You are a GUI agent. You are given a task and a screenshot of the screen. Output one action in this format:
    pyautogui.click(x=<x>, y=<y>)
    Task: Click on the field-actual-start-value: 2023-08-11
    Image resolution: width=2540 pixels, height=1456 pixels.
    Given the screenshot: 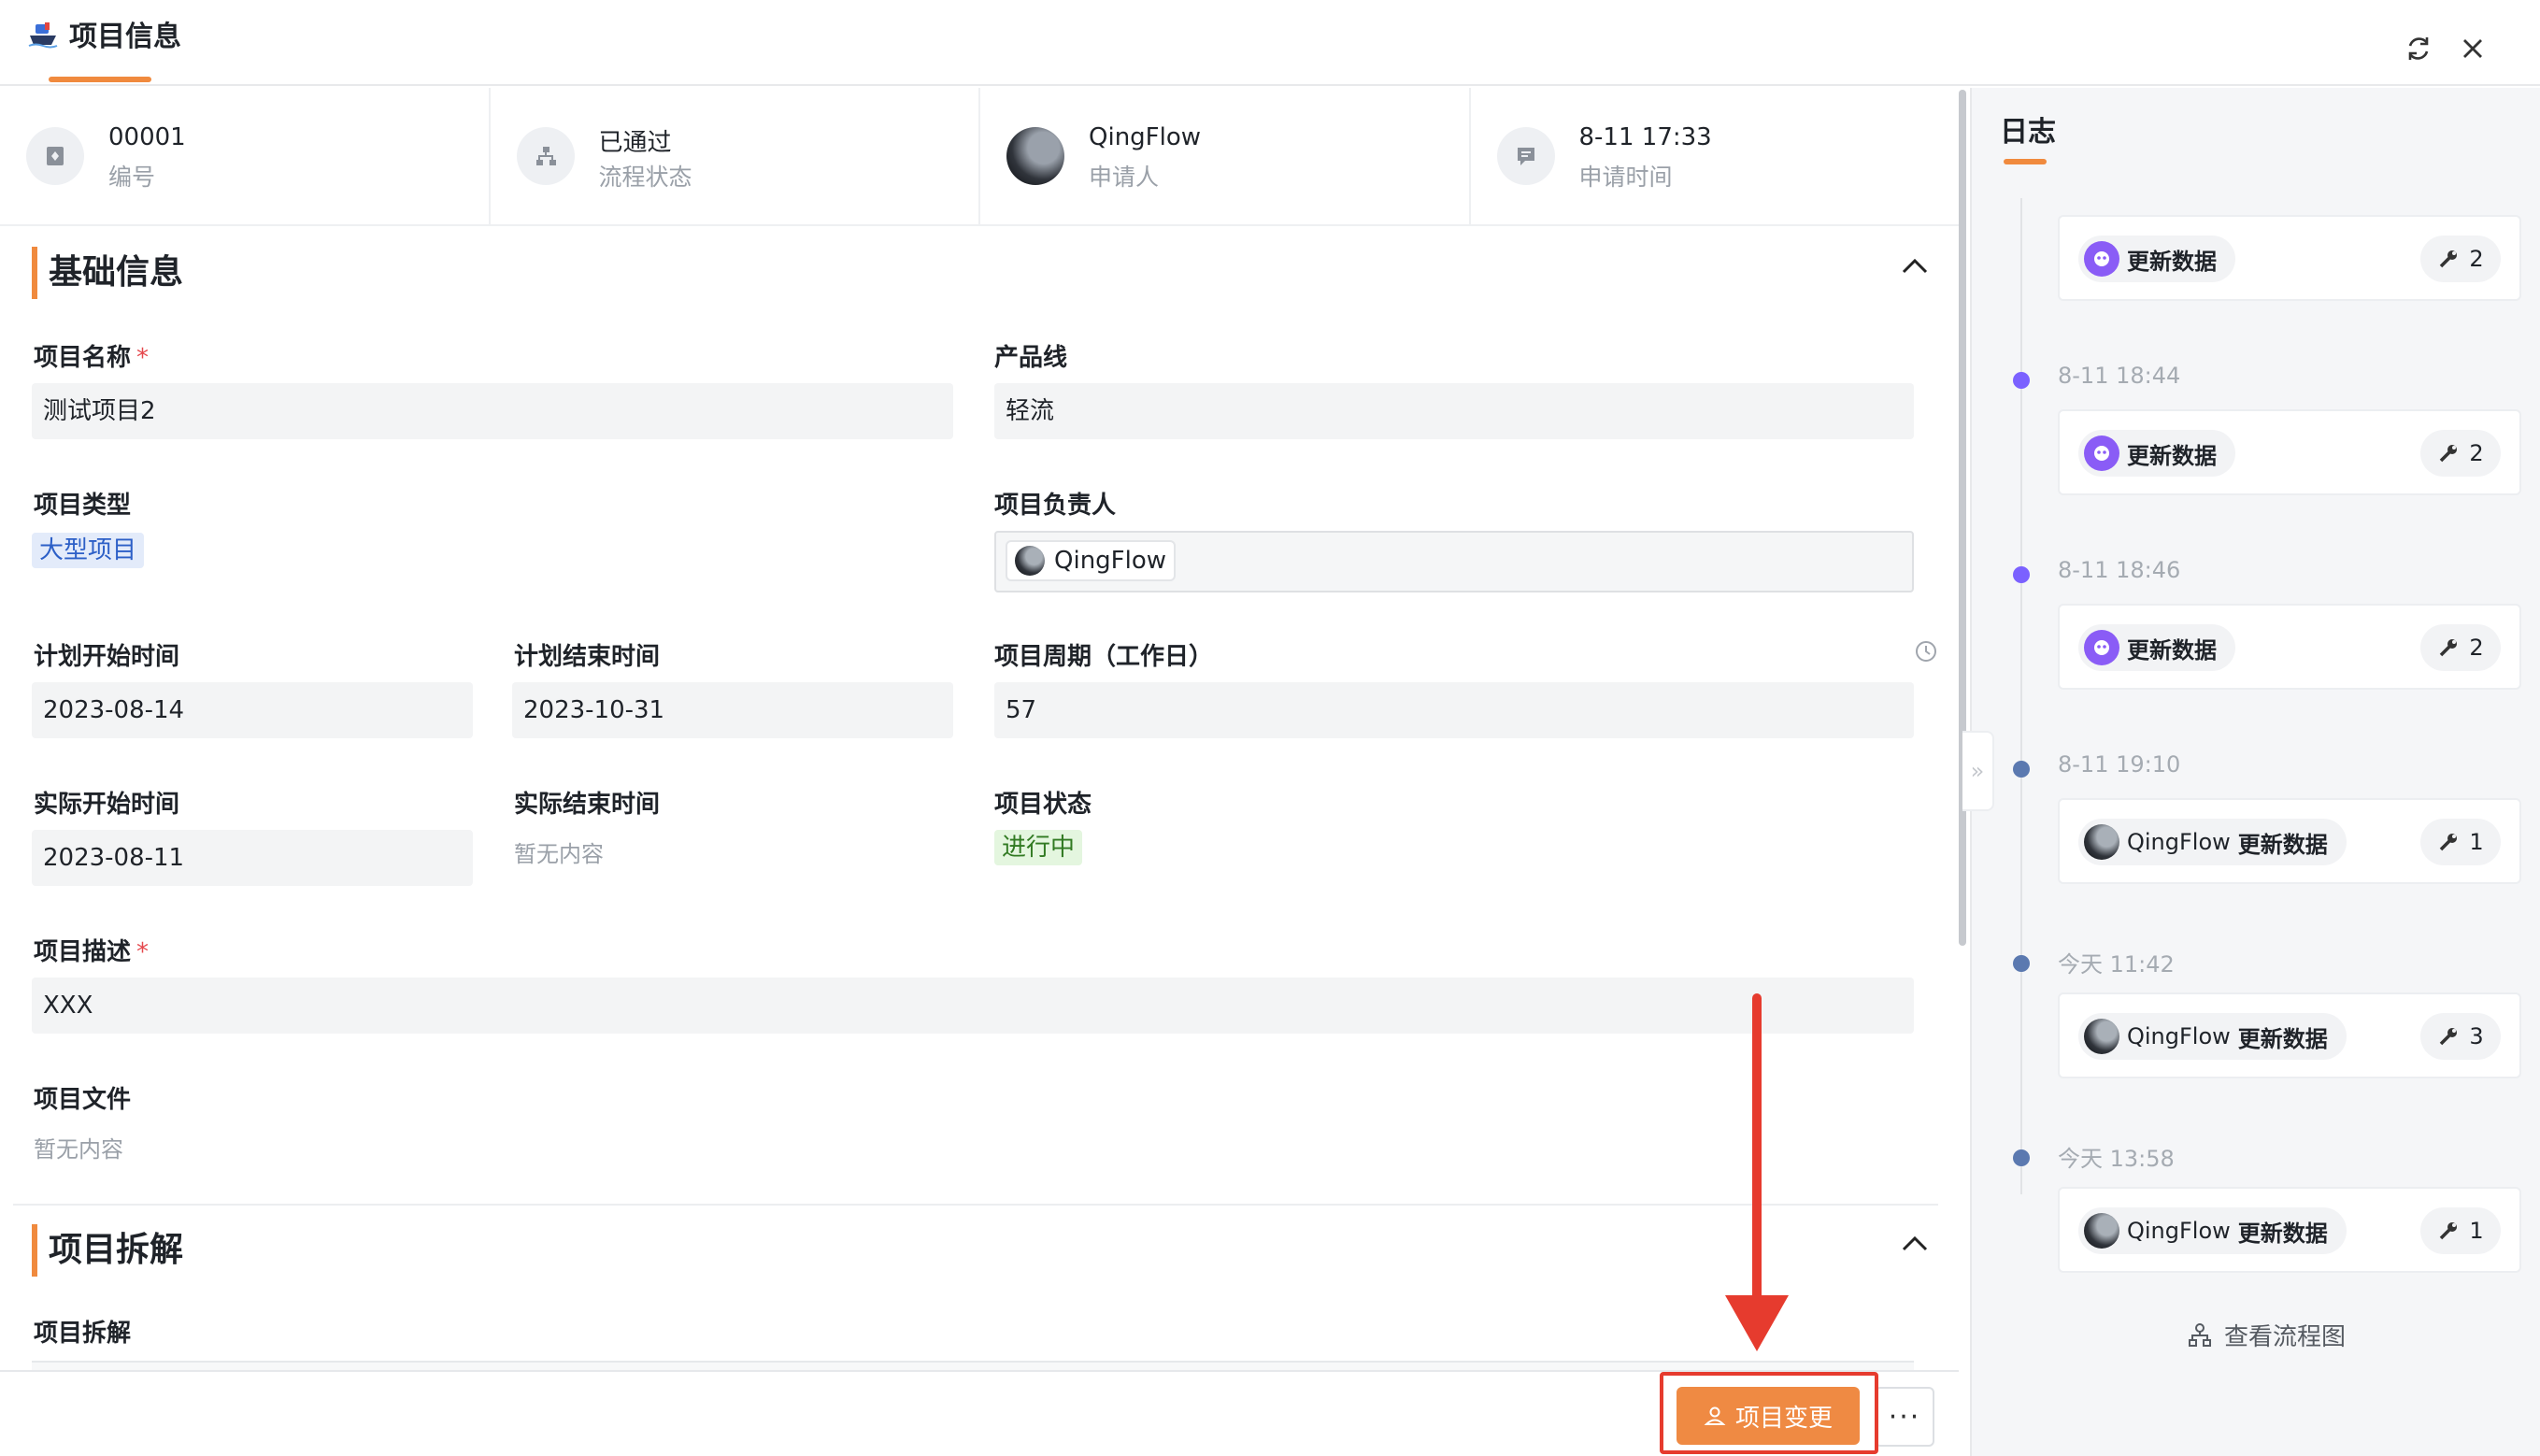 What is the action you would take?
    pyautogui.click(x=253, y=858)
    